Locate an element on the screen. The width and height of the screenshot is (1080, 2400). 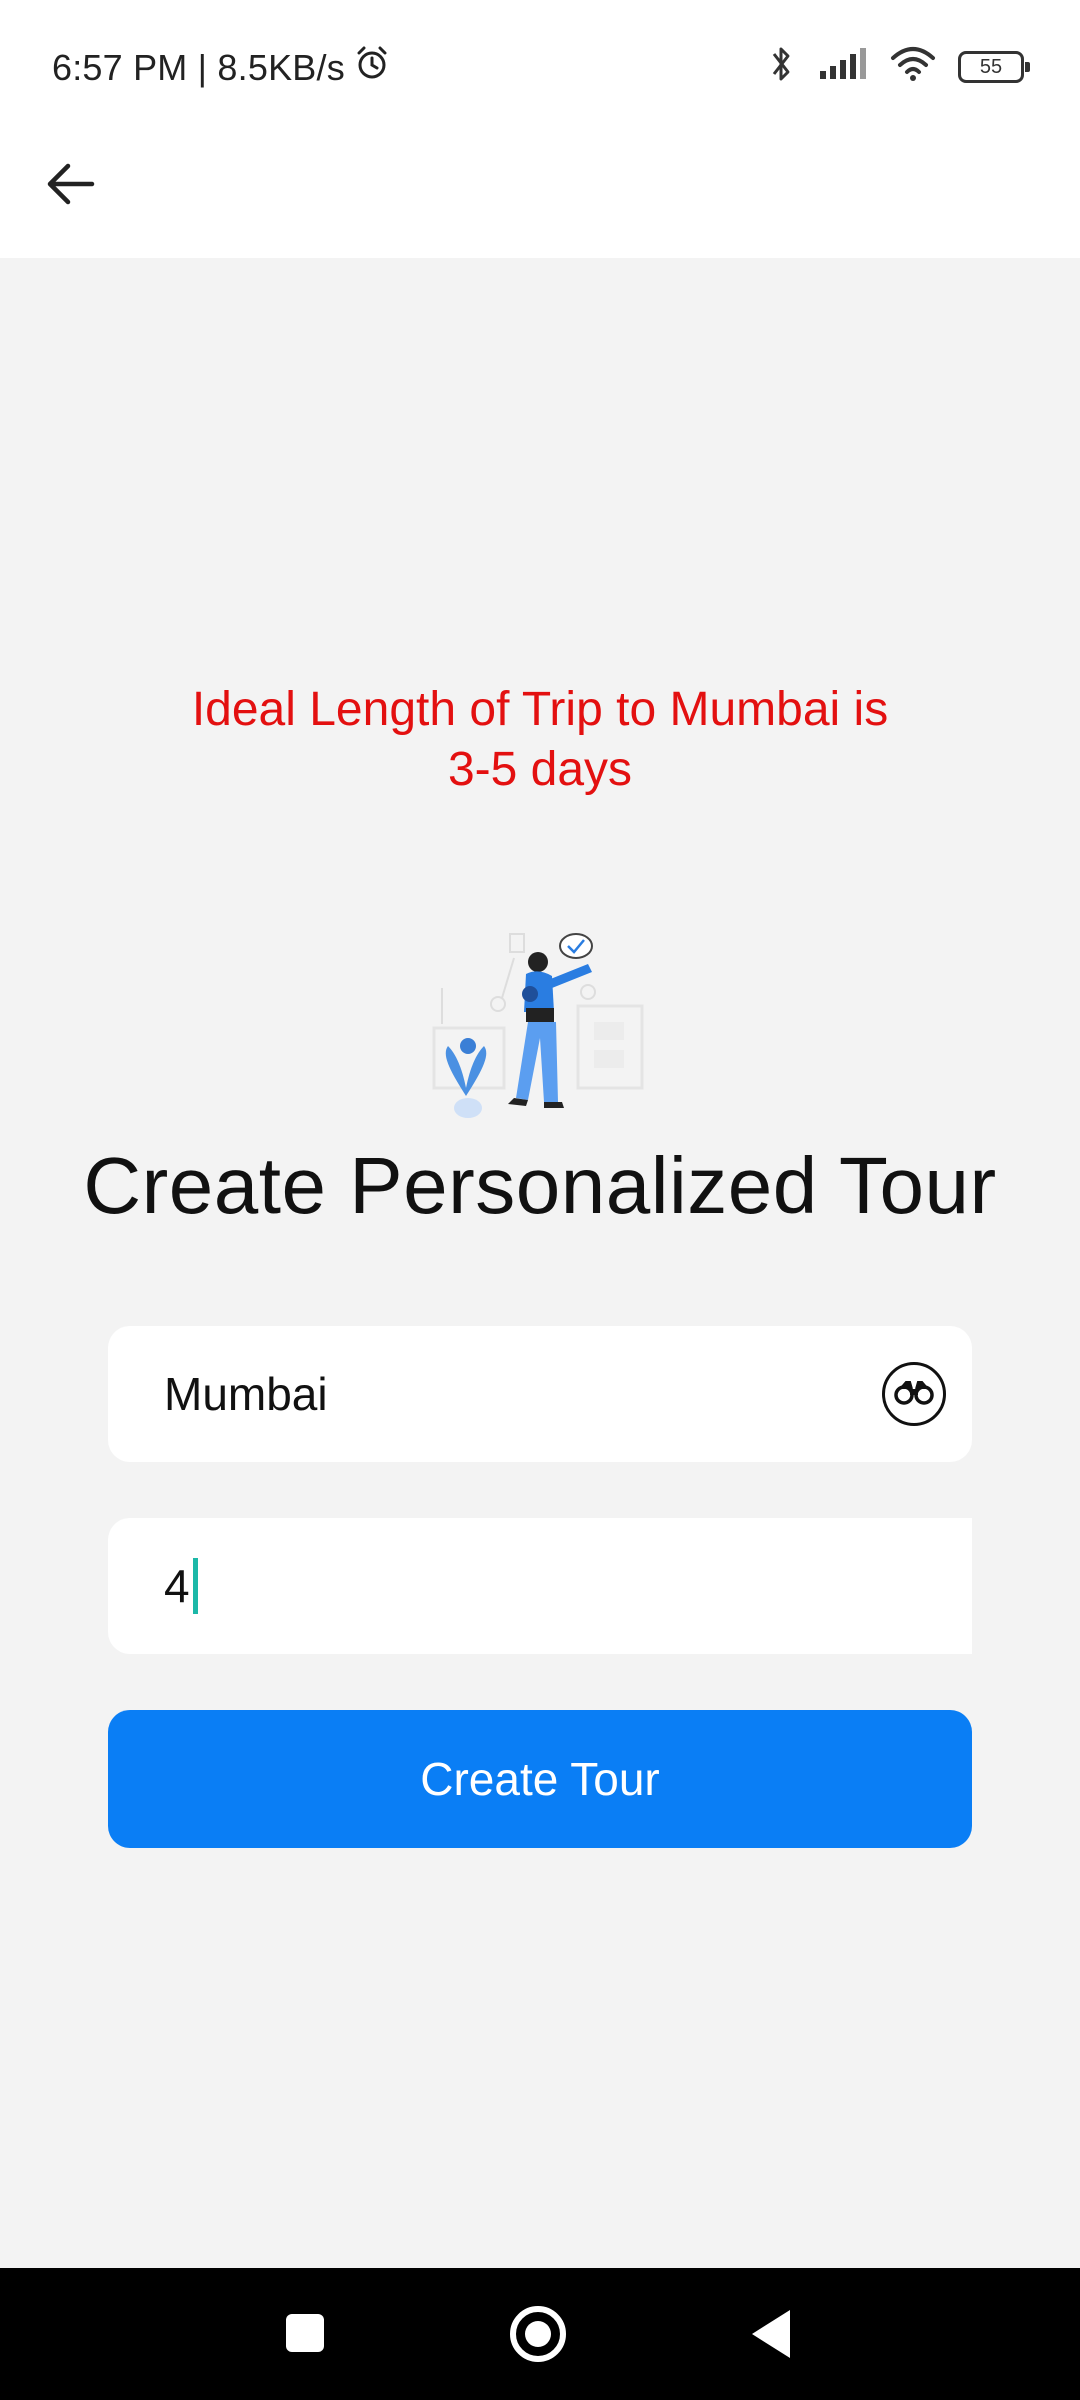
battery-icon: 55 is located at coordinates (994, 66).